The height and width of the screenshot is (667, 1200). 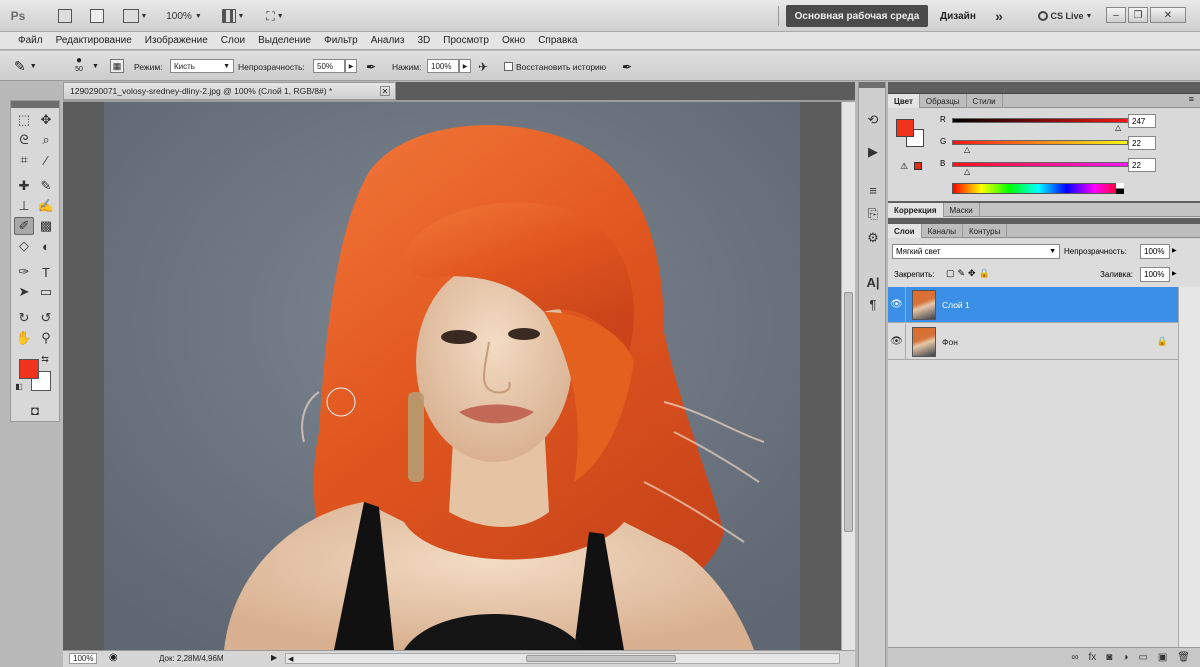 I want to click on gradient-tool-icon: ▩, so click(x=46, y=226).